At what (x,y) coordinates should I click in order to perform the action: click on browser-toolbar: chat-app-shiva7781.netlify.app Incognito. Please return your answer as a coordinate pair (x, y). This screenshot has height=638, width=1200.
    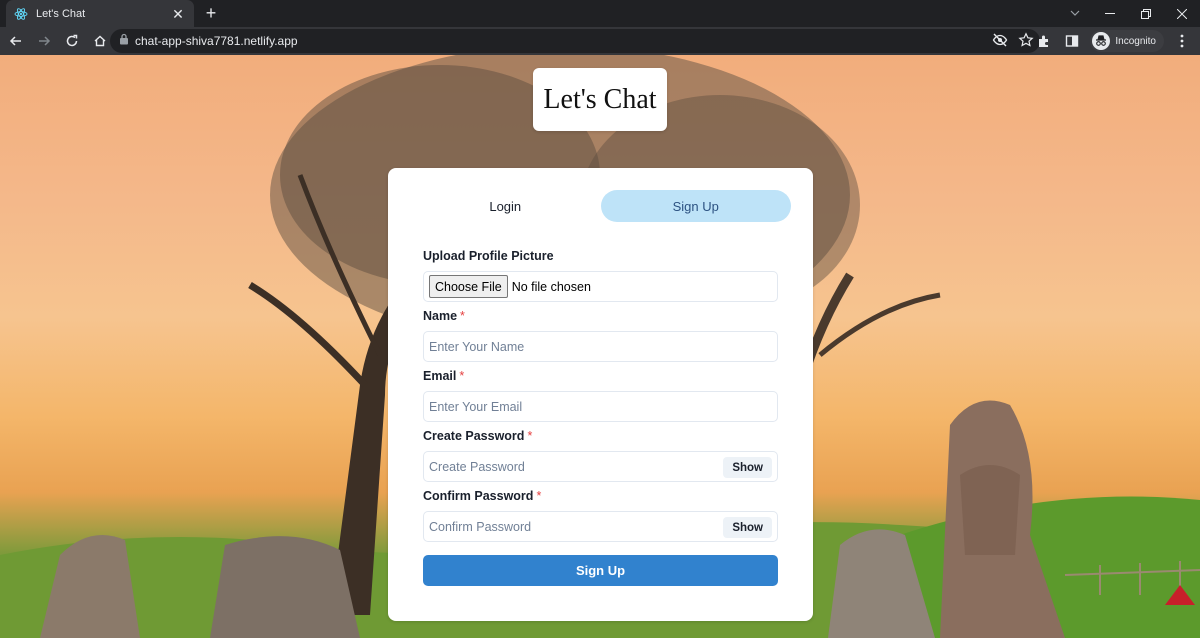
    Looking at the image, I should click on (600, 41).